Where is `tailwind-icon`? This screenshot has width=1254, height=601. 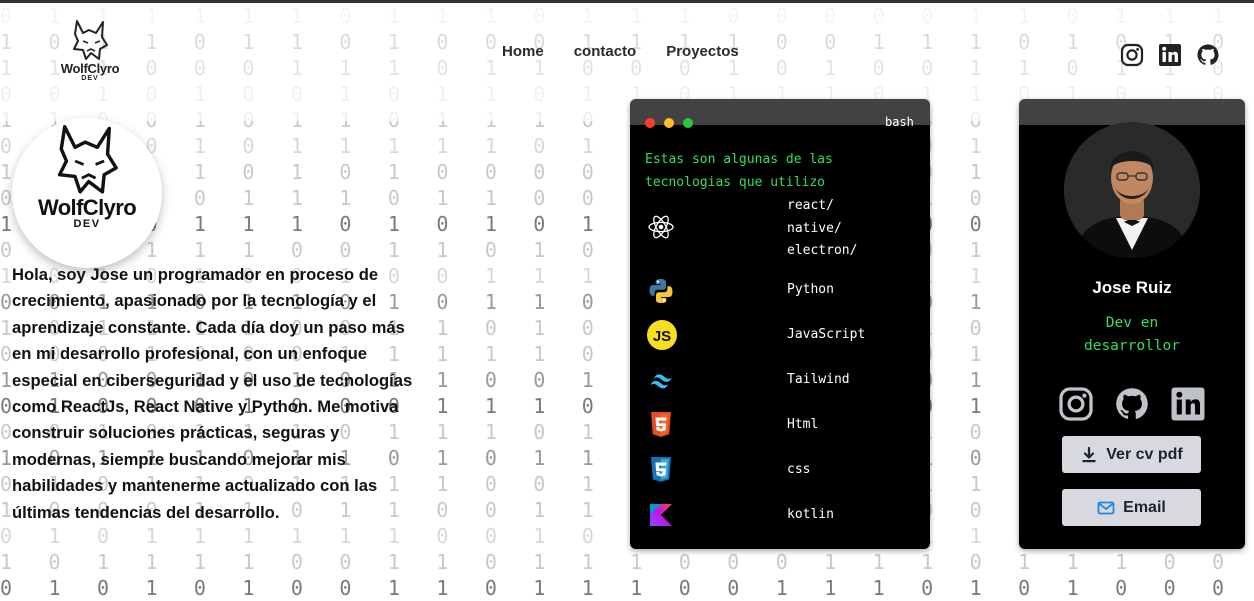 tailwind-icon is located at coordinates (661, 381).